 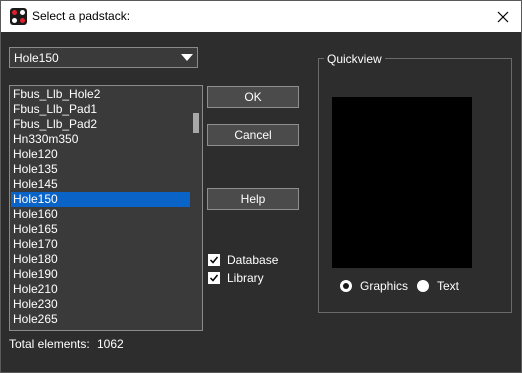 I want to click on list-item: Hole230, so click(x=100, y=304).